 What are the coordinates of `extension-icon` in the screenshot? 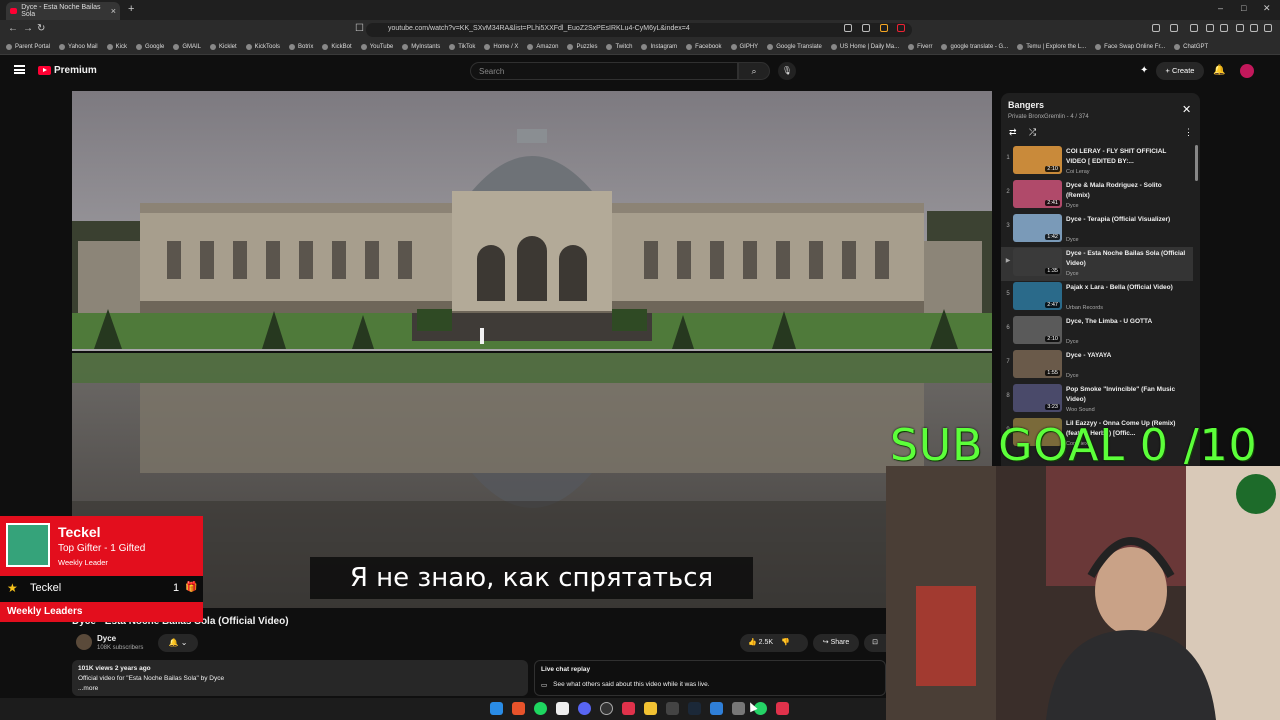 It's located at (848, 28).